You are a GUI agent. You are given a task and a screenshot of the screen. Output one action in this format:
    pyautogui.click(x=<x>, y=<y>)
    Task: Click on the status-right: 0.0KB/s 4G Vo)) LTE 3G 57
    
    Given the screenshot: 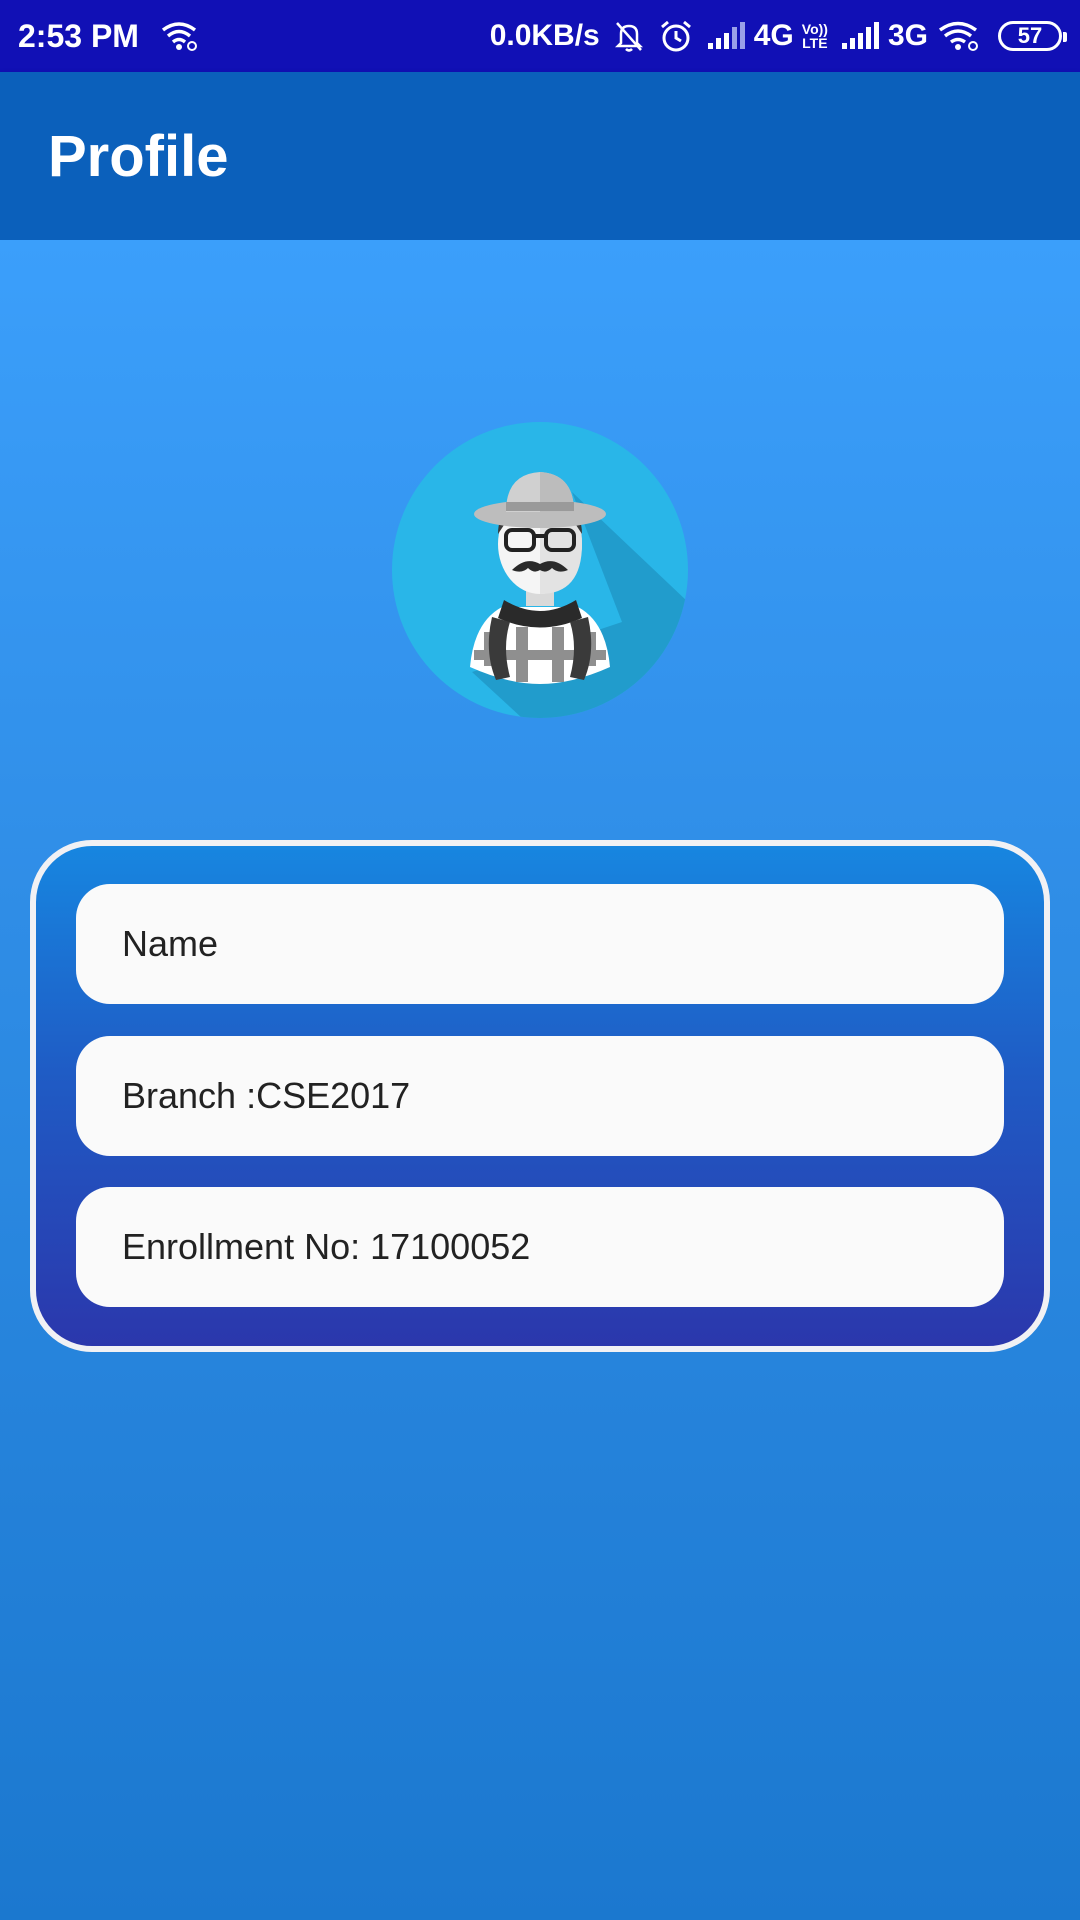 What is the action you would take?
    pyautogui.click(x=775, y=36)
    